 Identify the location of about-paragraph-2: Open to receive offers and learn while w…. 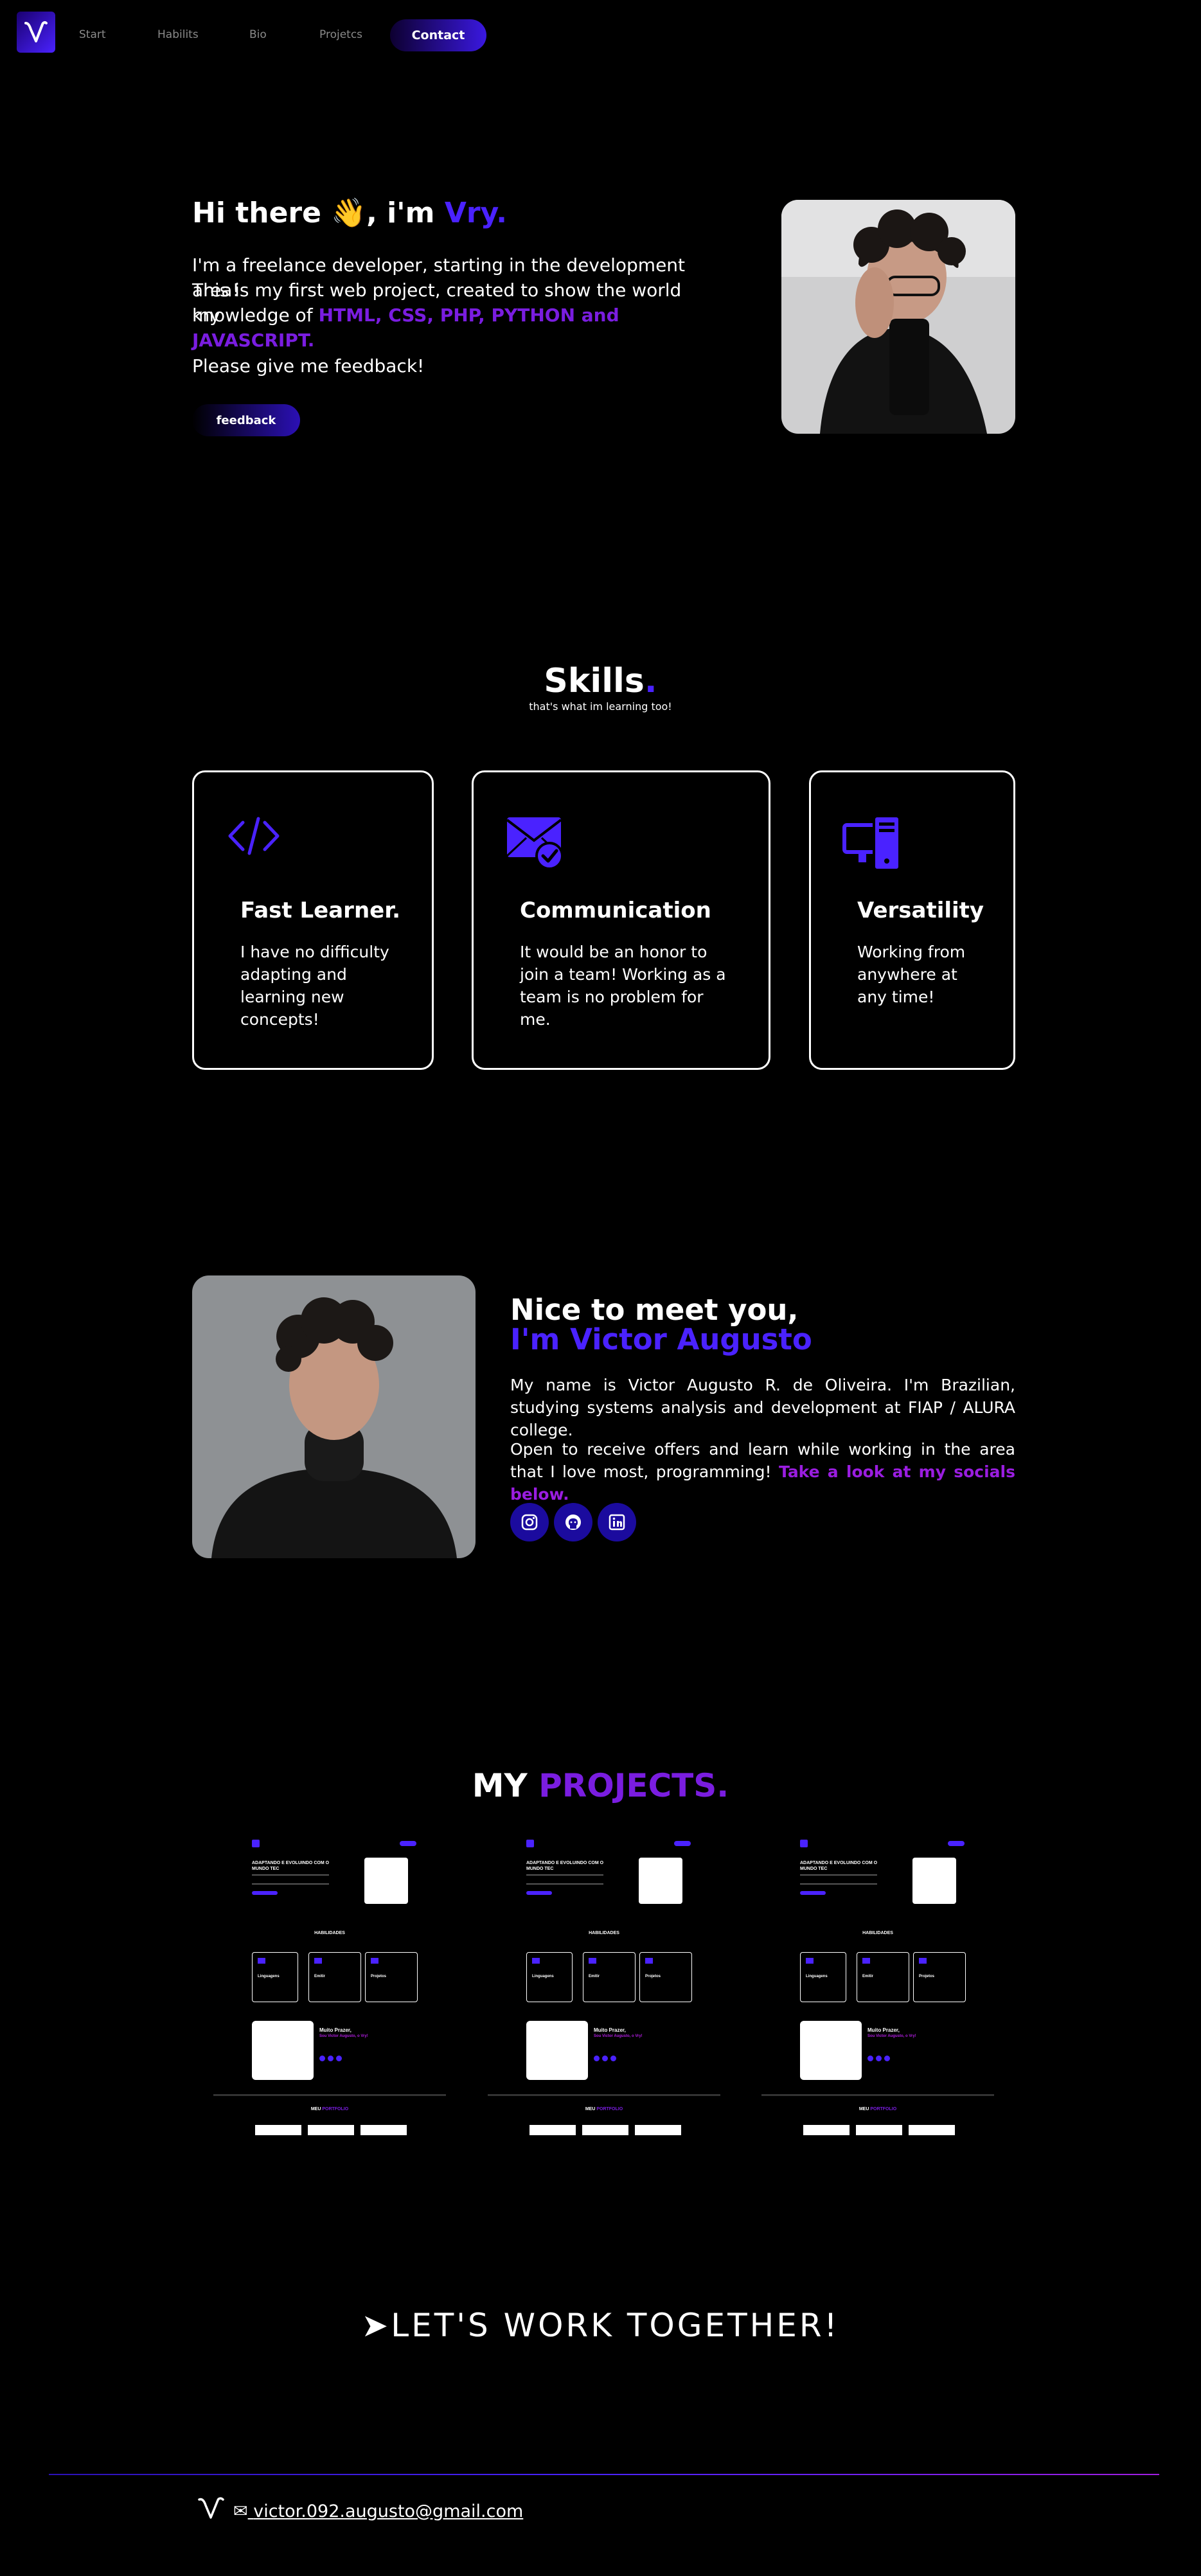
(762, 1472).